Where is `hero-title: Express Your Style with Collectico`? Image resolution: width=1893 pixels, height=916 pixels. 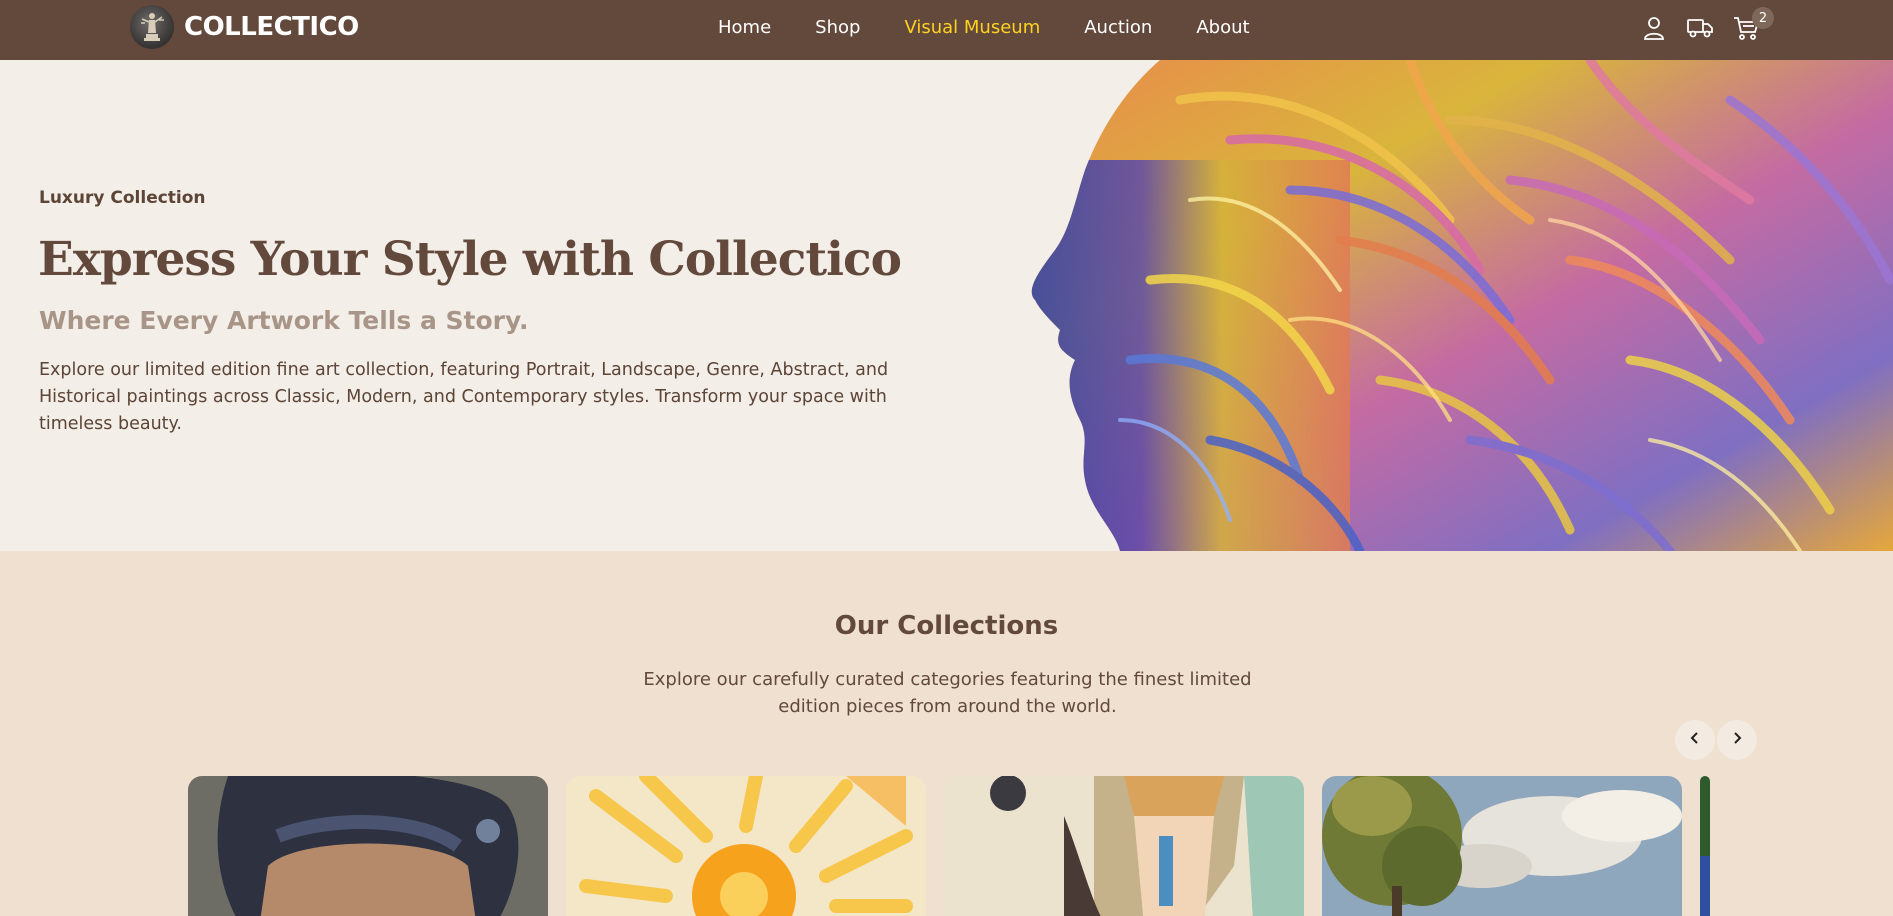
hero-title: Express Your Style with Collectico is located at coordinates (470, 259).